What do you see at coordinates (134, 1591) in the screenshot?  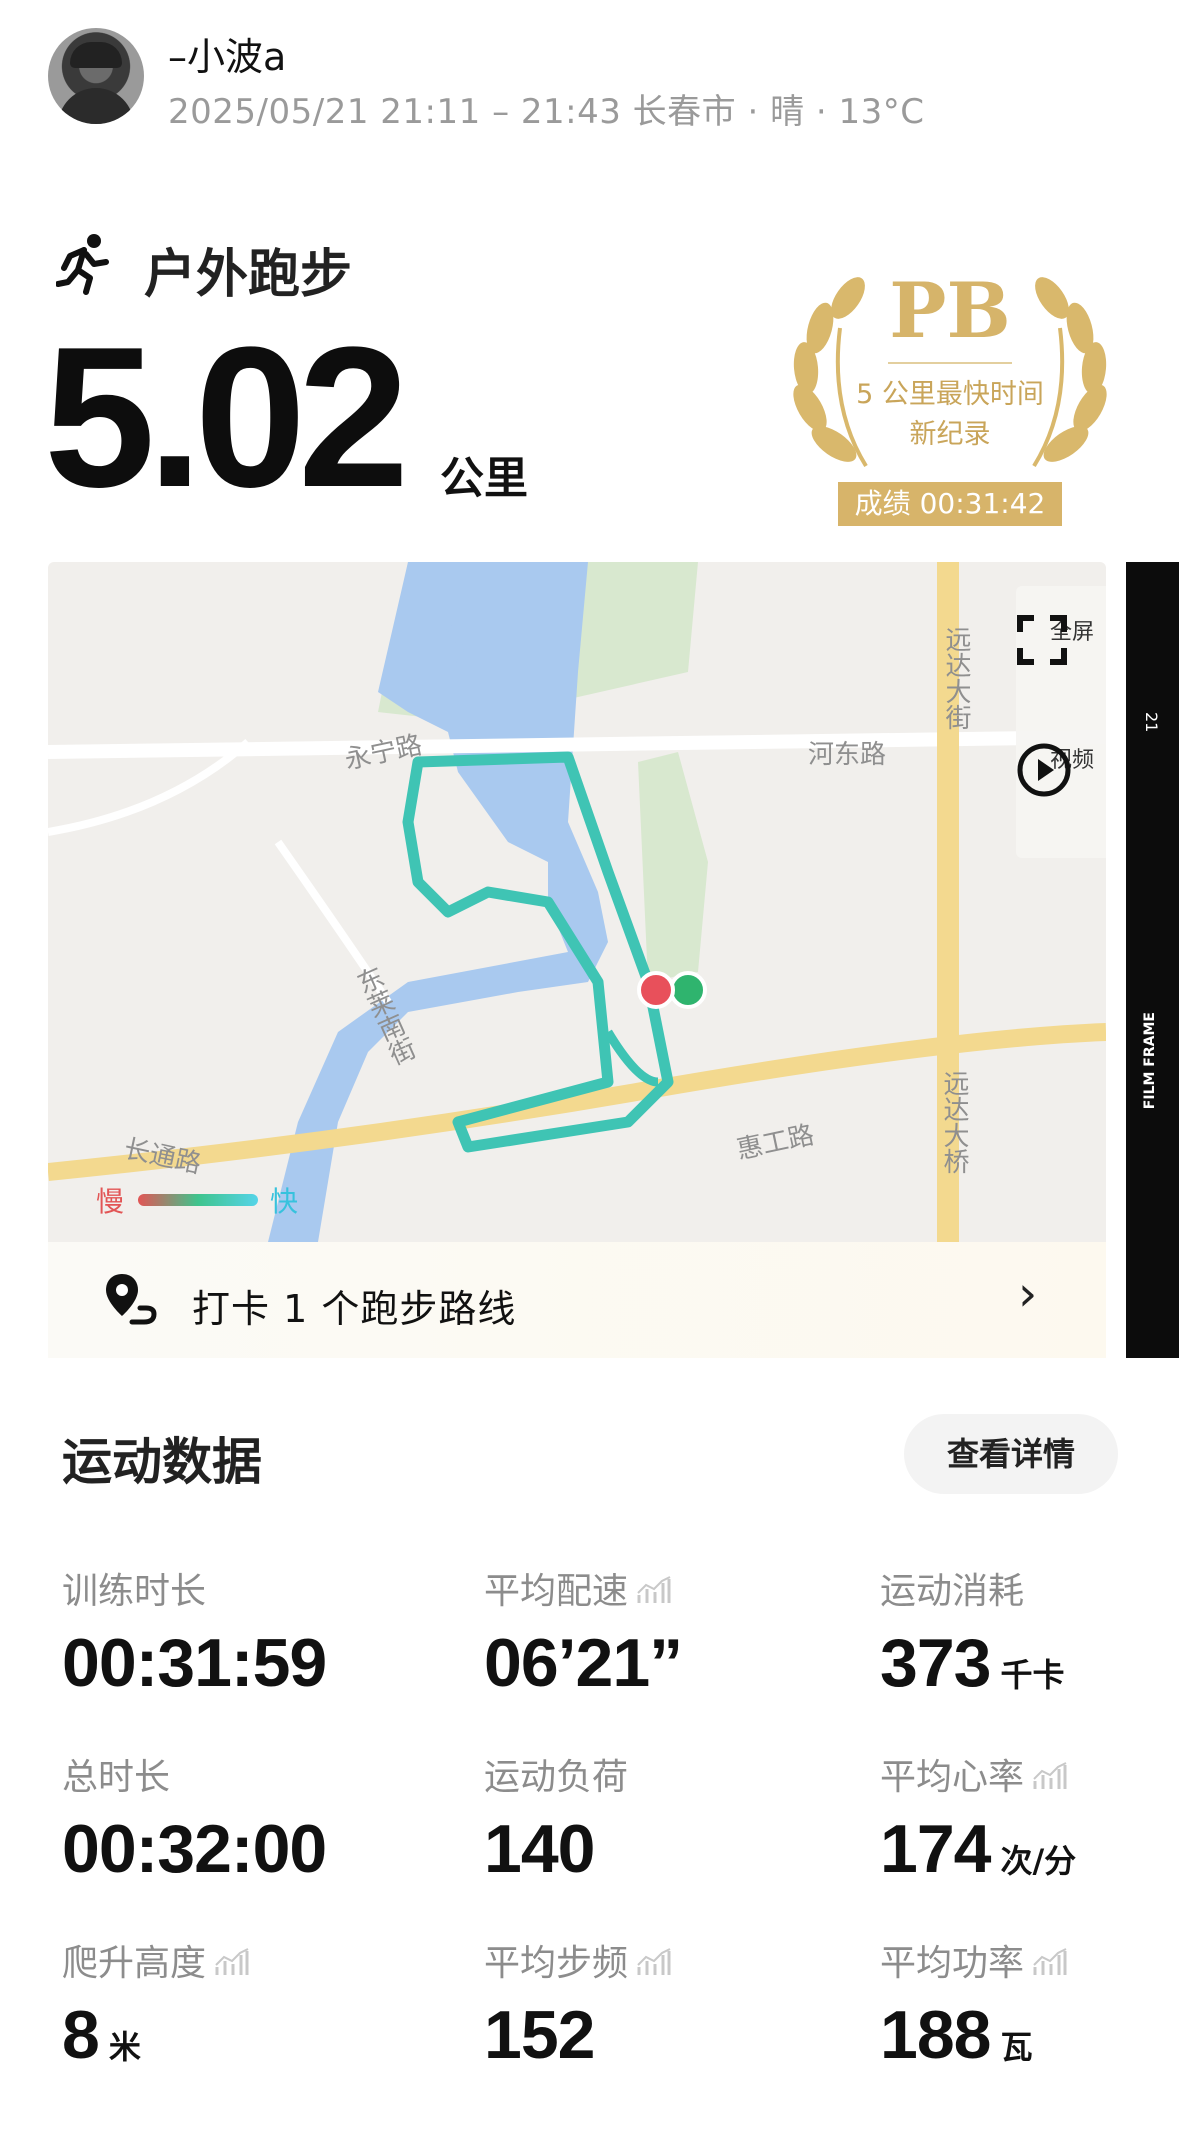 I see `stat-label: 训练时长` at bounding box center [134, 1591].